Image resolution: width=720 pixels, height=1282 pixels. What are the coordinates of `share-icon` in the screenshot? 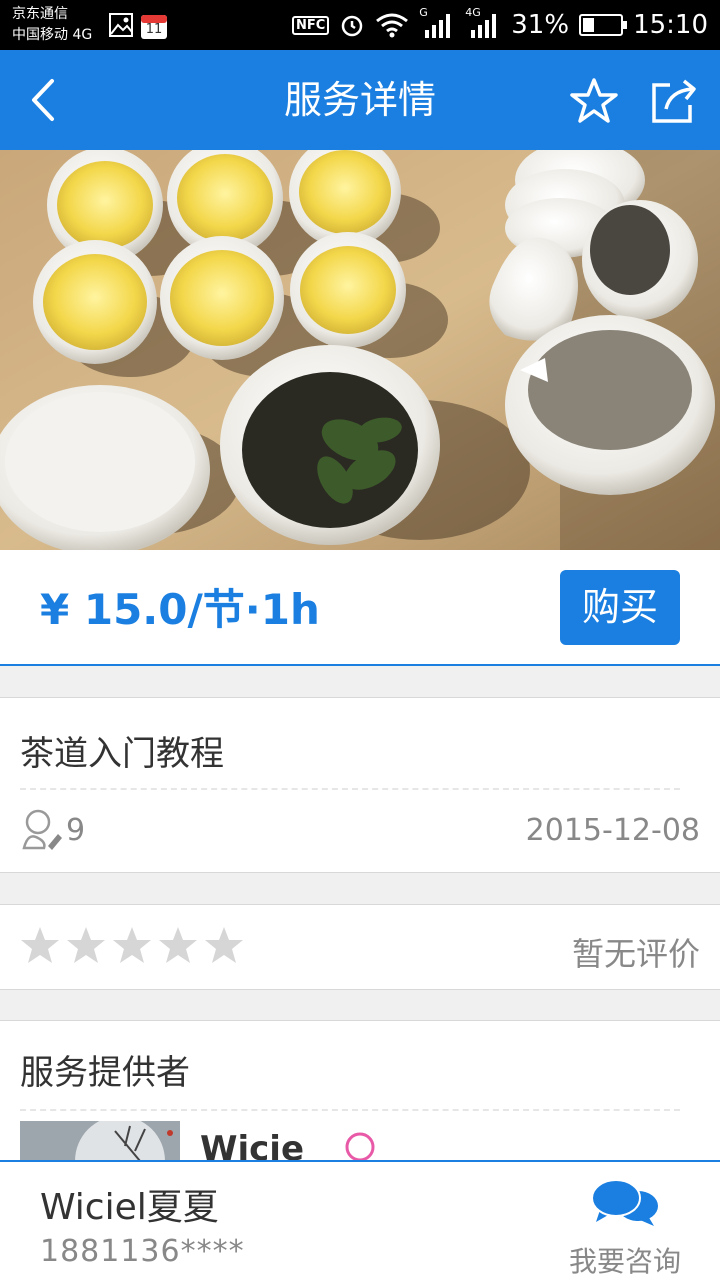 It's located at (674, 101).